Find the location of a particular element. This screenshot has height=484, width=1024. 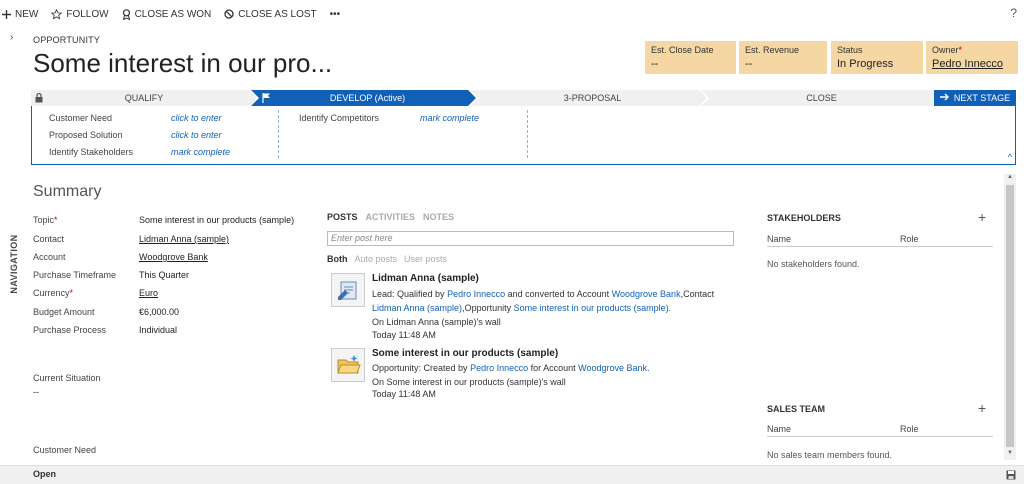

post-filters: Both Auto posts User posts is located at coordinates (387, 259).